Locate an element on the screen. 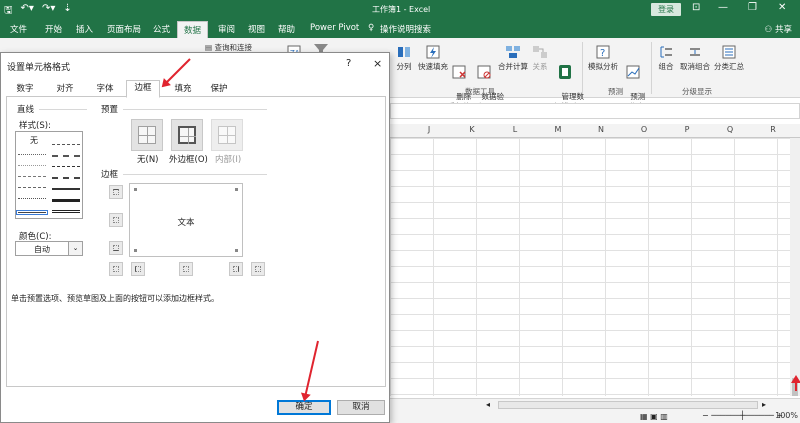  preset-none-button is located at coordinates (147, 135).